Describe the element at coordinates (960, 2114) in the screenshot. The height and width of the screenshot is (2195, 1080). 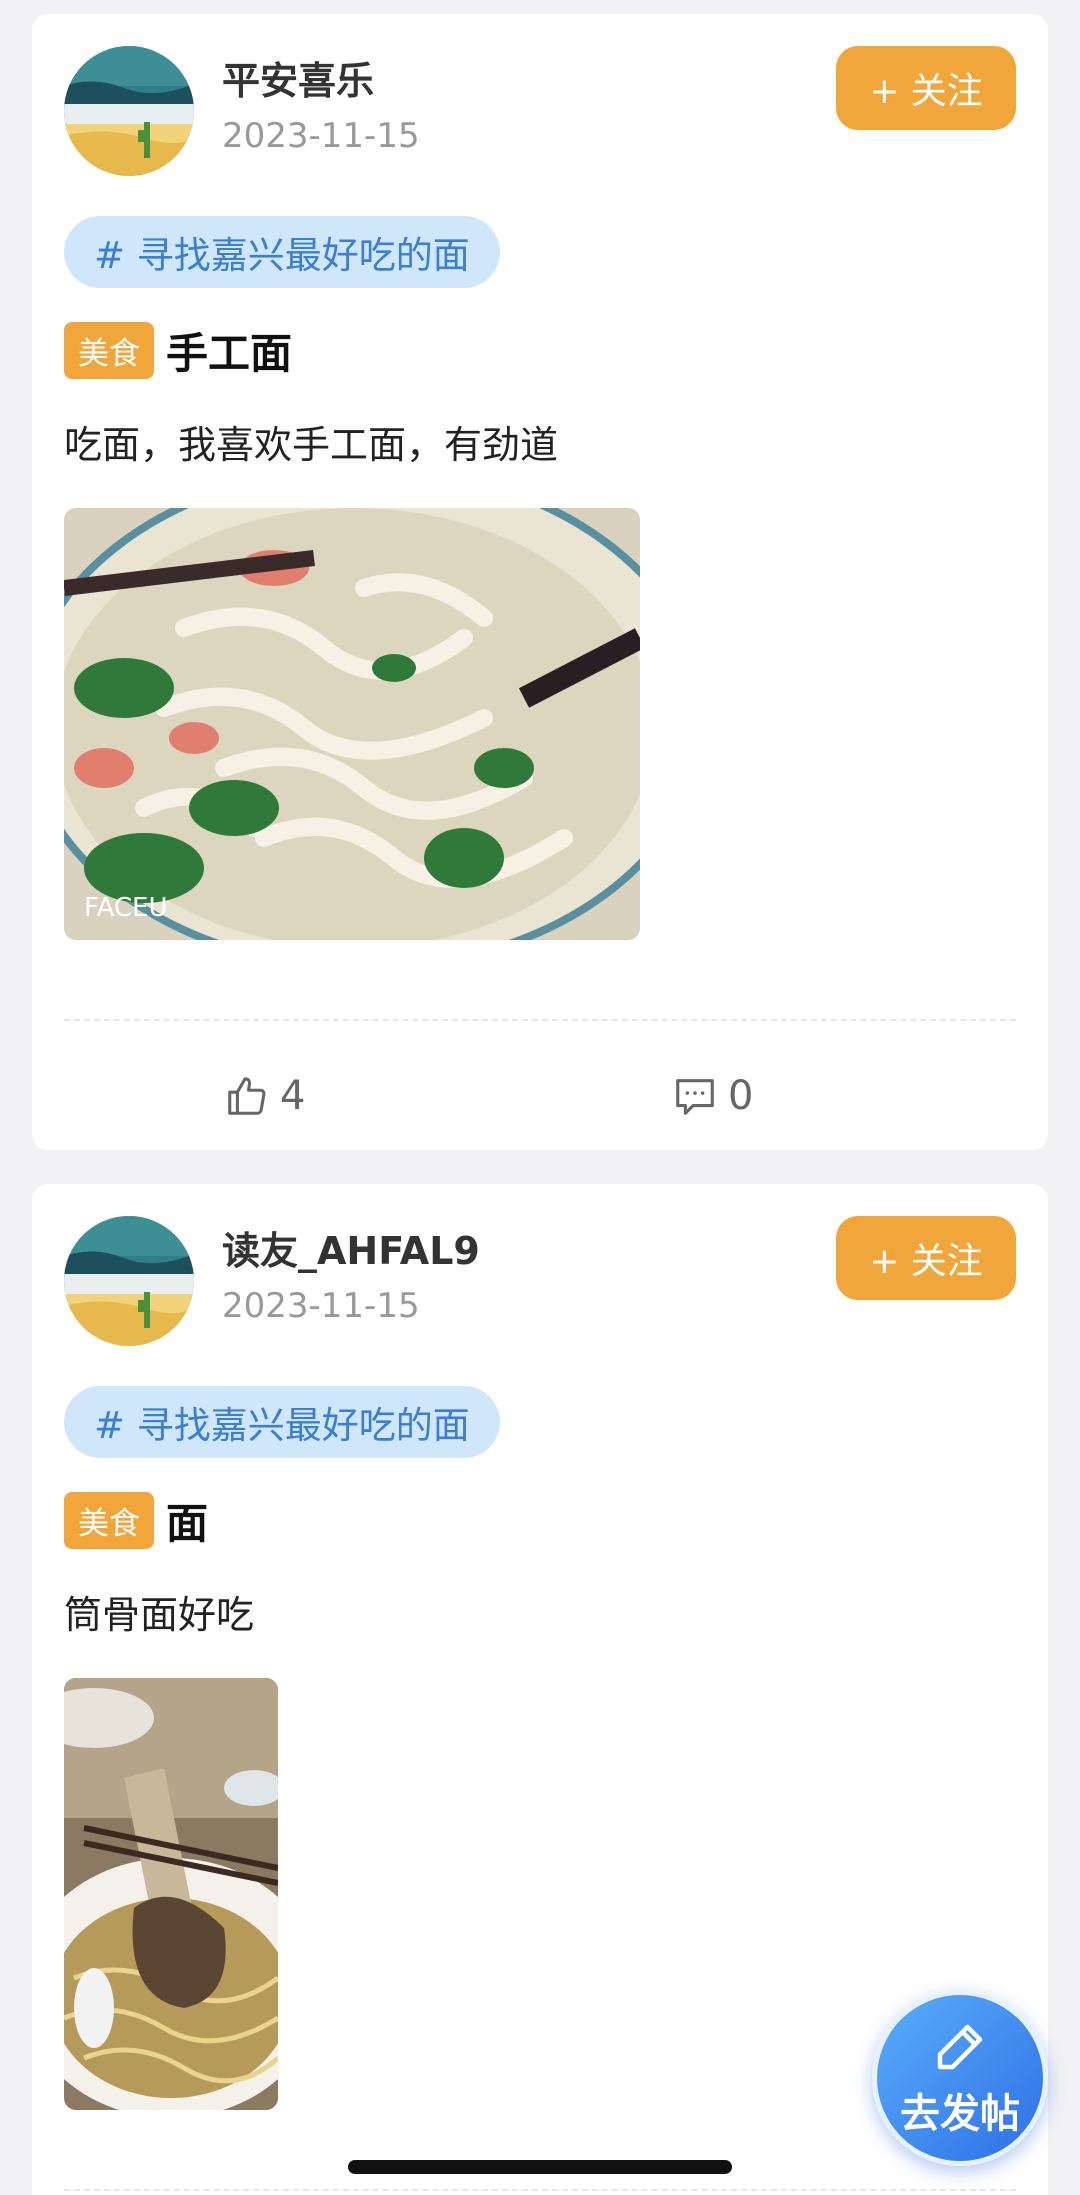
I see `create-post-label: 去发帖` at that location.